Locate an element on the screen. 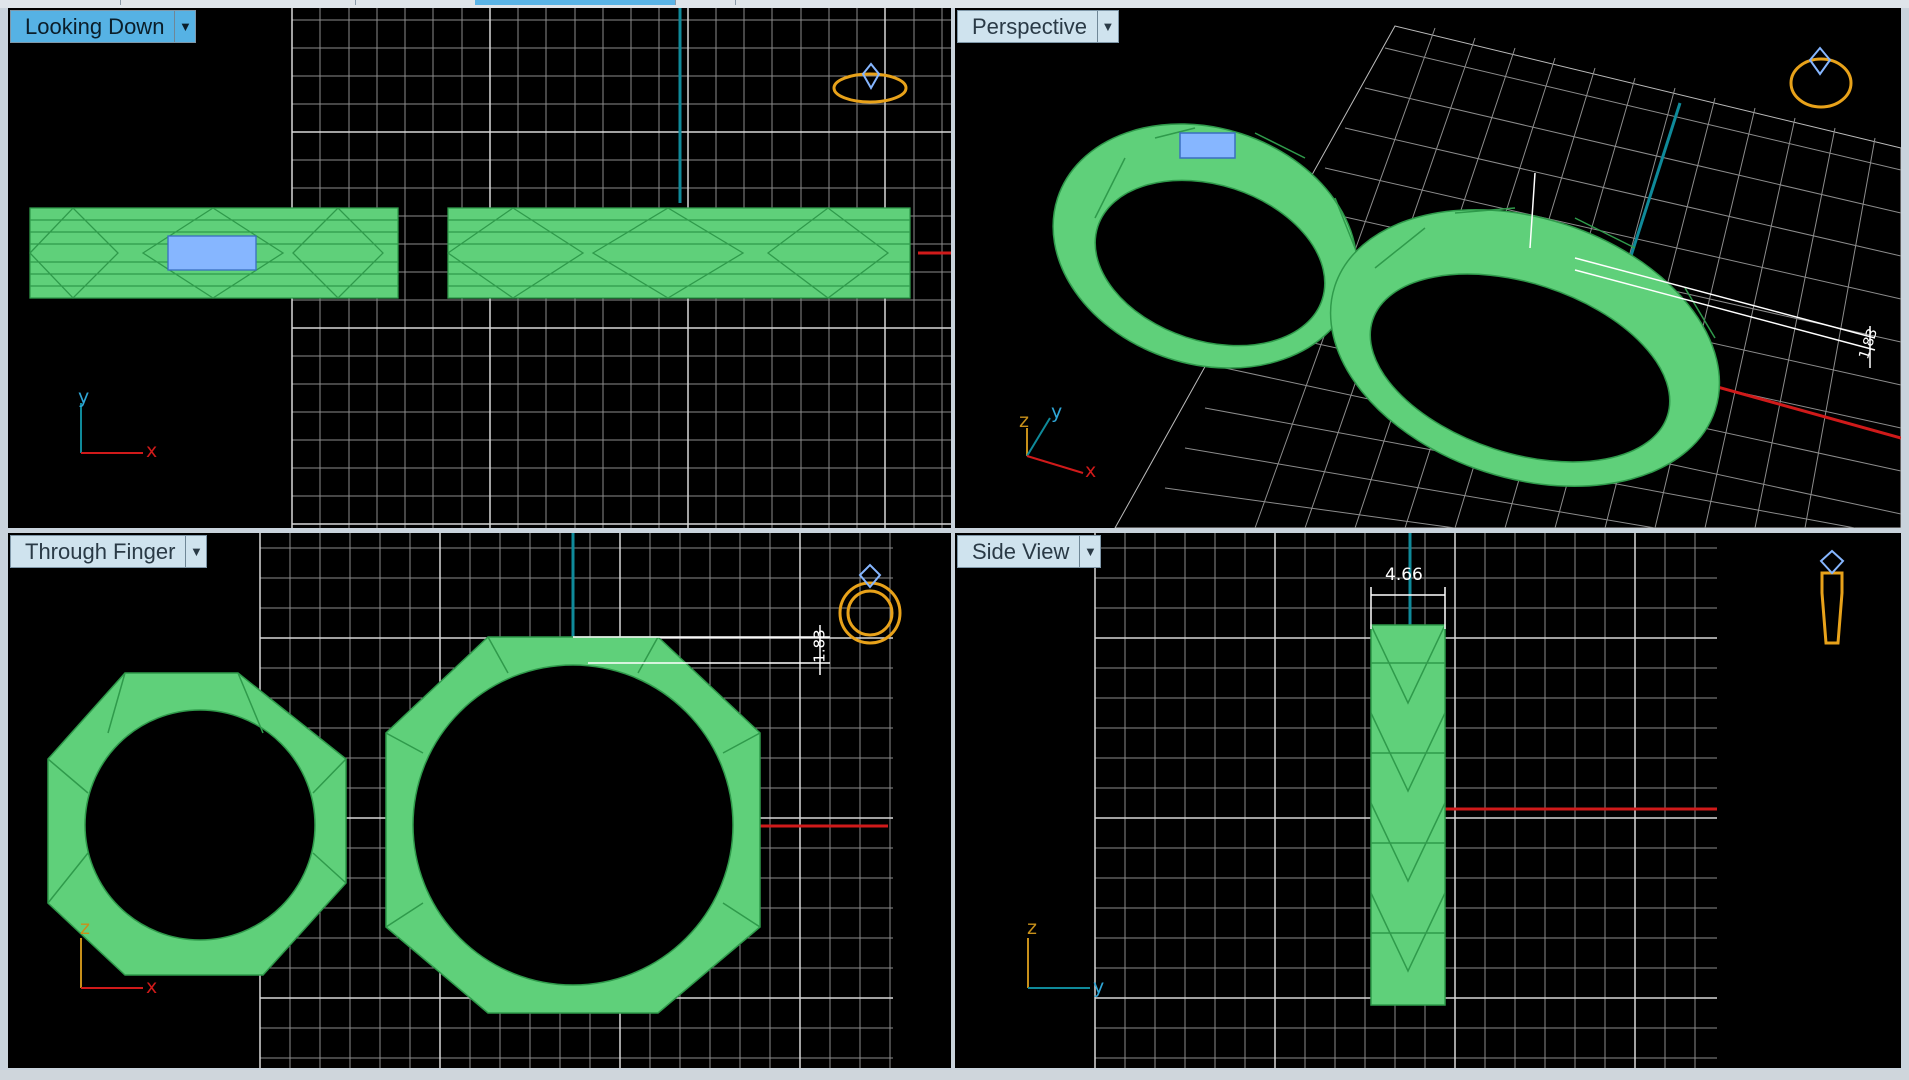 This screenshot has height=1080, width=1909. ring-perspective-right is located at coordinates (1525, 347).